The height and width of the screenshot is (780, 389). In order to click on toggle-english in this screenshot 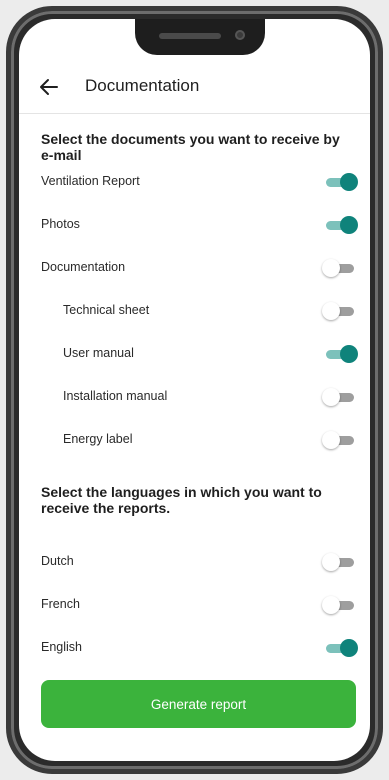, I will do `click(341, 648)`.